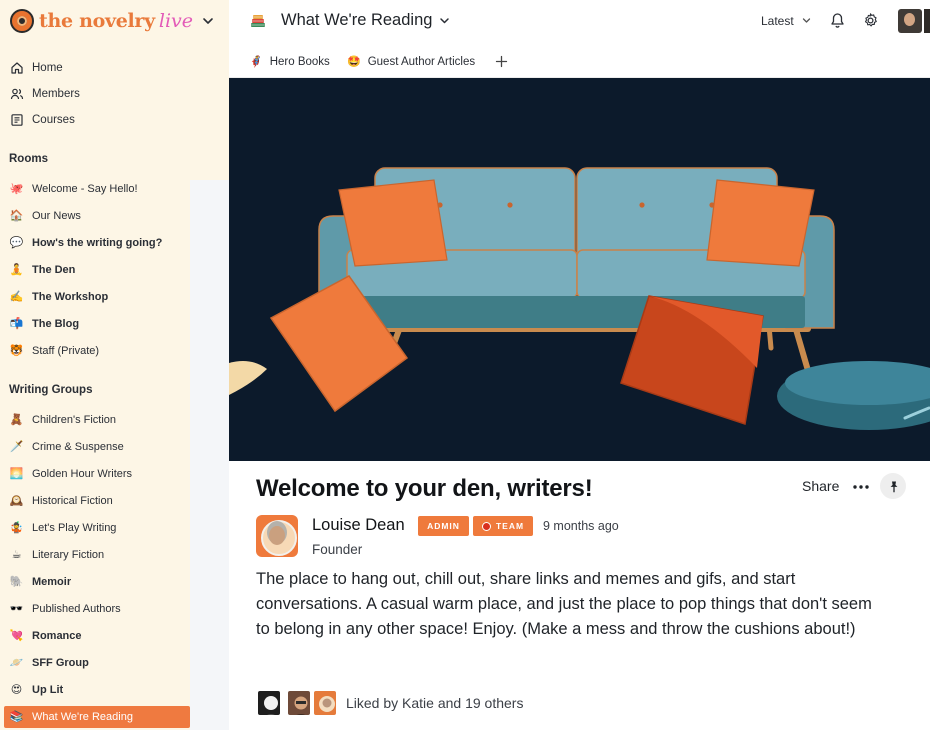 The width and height of the screenshot is (930, 730). I want to click on tab-guest-author-articles: 🤩 Guest Author Articles, so click(411, 62).